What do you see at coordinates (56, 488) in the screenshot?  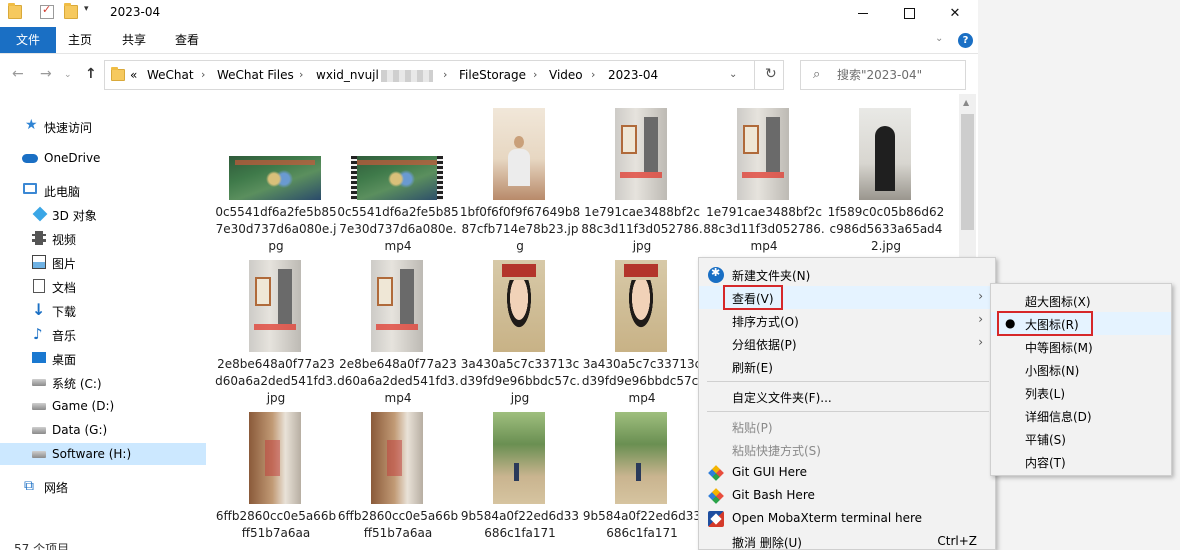 I see `sidebar-item-label: 网络` at bounding box center [56, 488].